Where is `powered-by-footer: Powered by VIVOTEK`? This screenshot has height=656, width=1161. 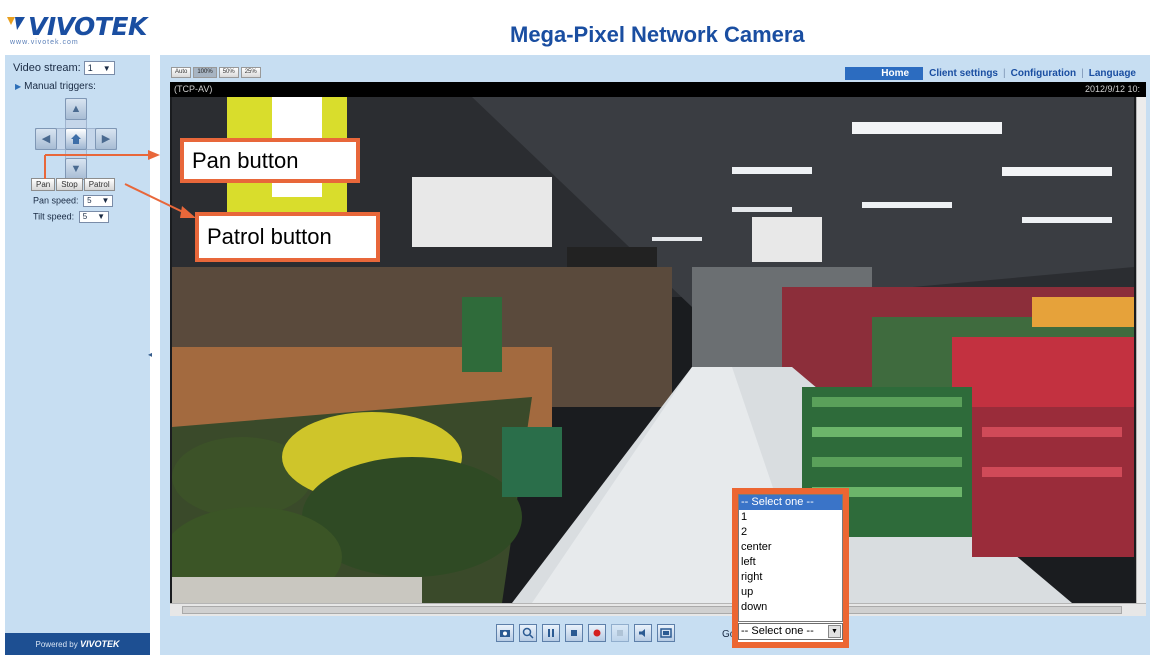
powered-by-footer: Powered by VIVOTEK is located at coordinates (77, 644).